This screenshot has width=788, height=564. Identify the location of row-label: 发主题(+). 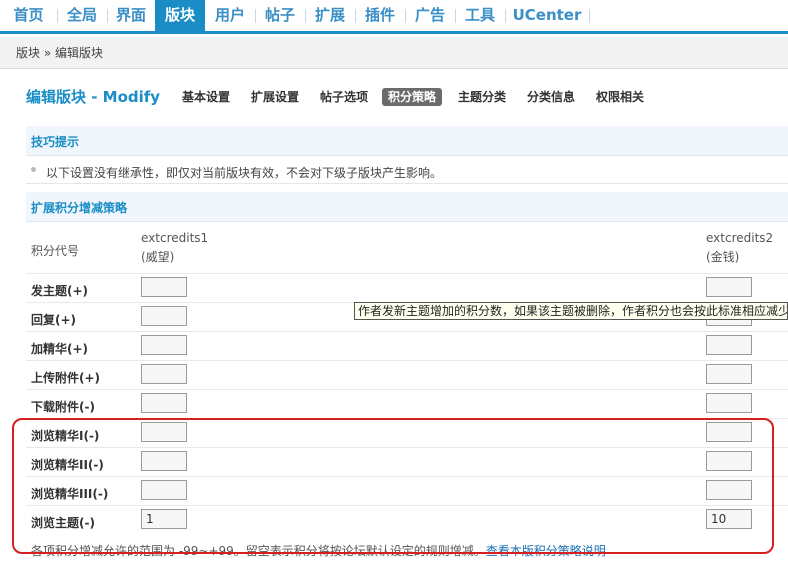
(60, 291).